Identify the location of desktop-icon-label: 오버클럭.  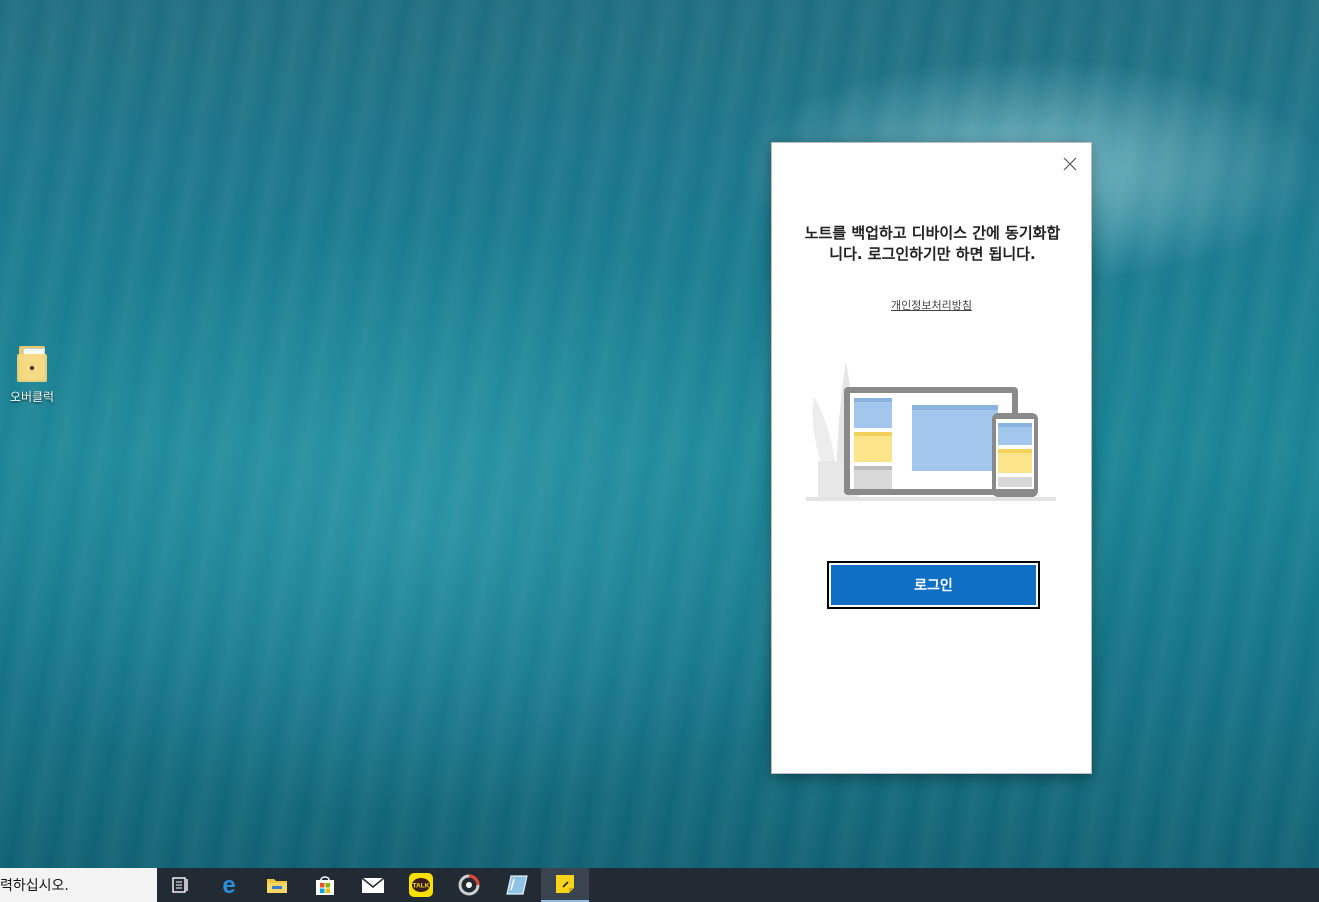
(32, 397).